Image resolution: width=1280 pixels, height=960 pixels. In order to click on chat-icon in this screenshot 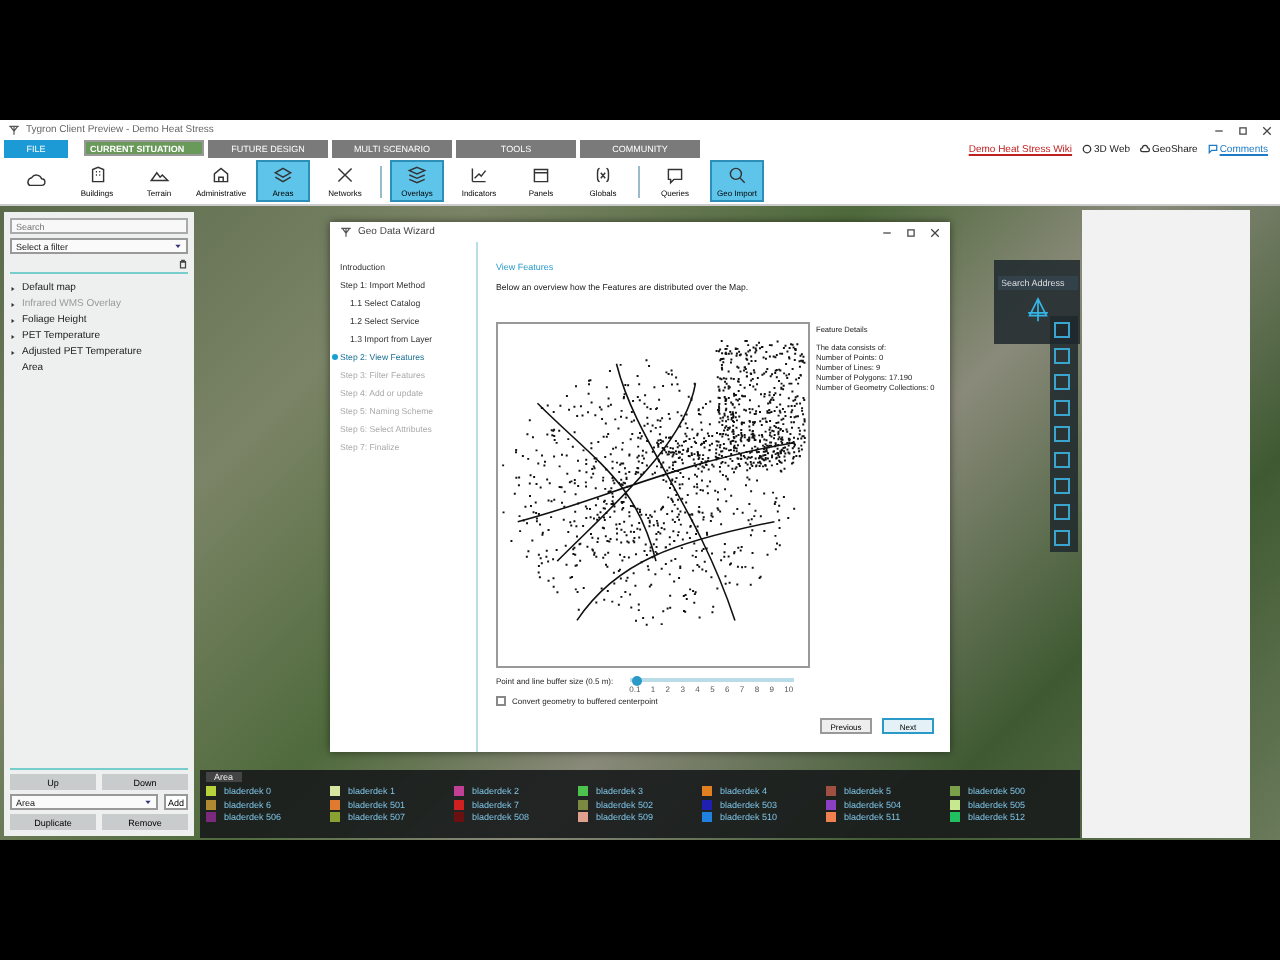, I will do `click(1212, 149)`.